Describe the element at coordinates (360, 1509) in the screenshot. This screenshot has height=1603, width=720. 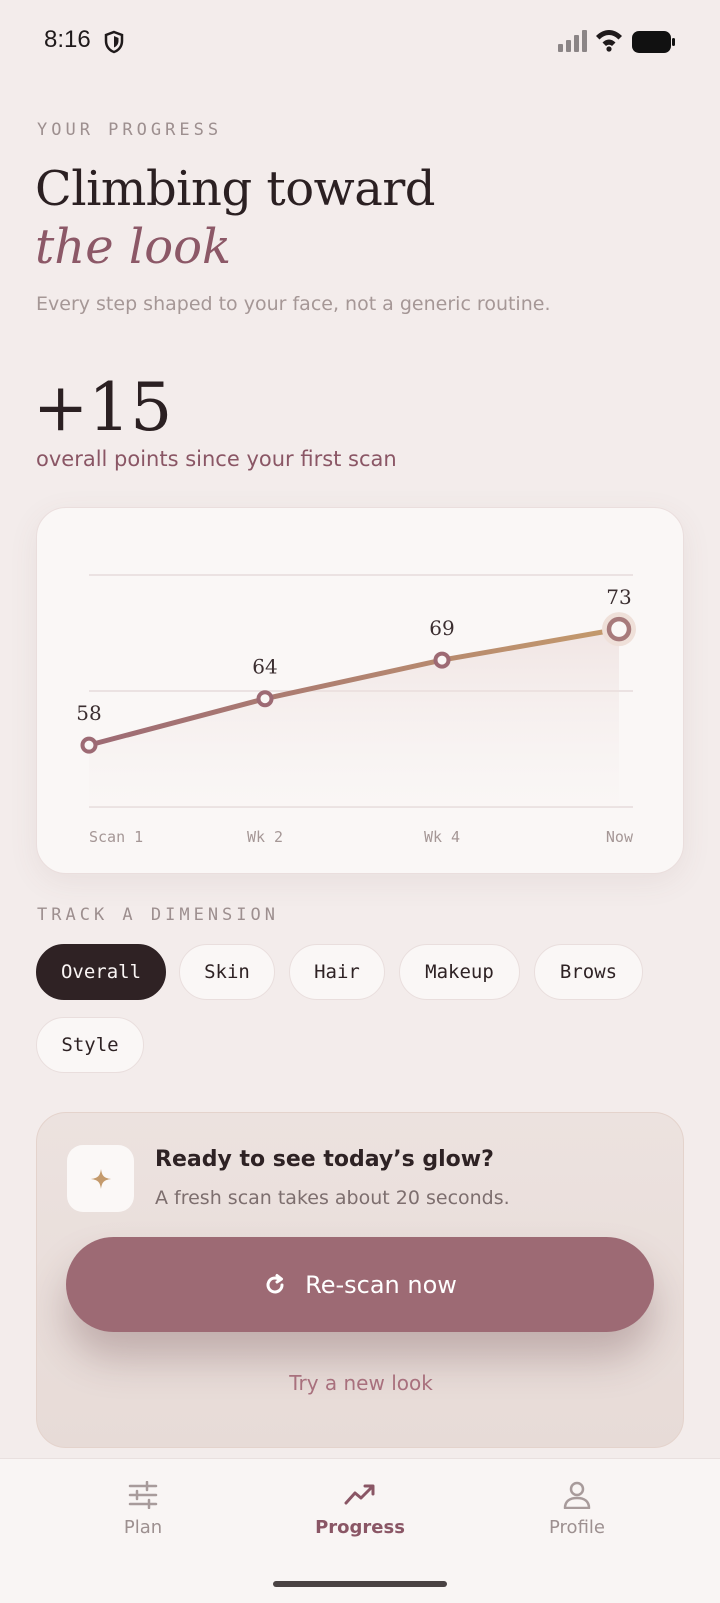
I see `nav-progress: Progress` at that location.